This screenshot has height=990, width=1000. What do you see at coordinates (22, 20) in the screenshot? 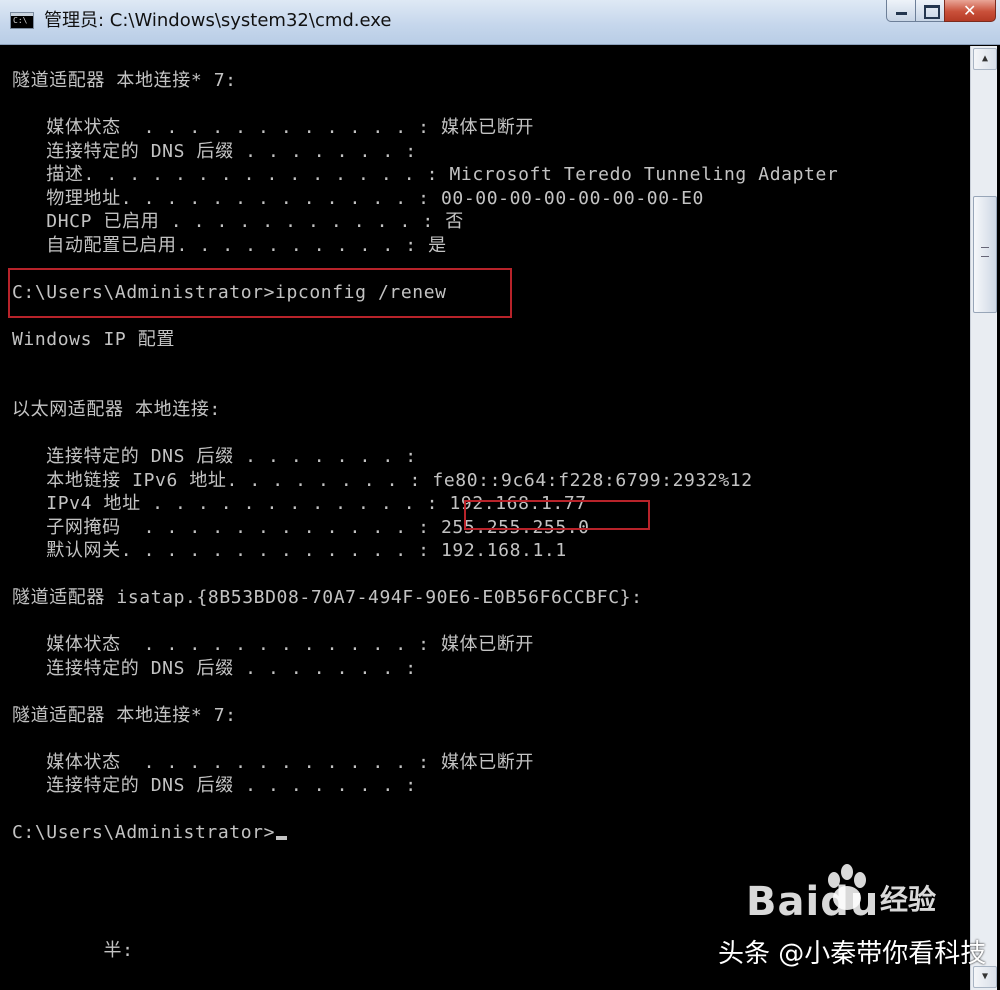
I see `cmd-icon: C:\` at bounding box center [22, 20].